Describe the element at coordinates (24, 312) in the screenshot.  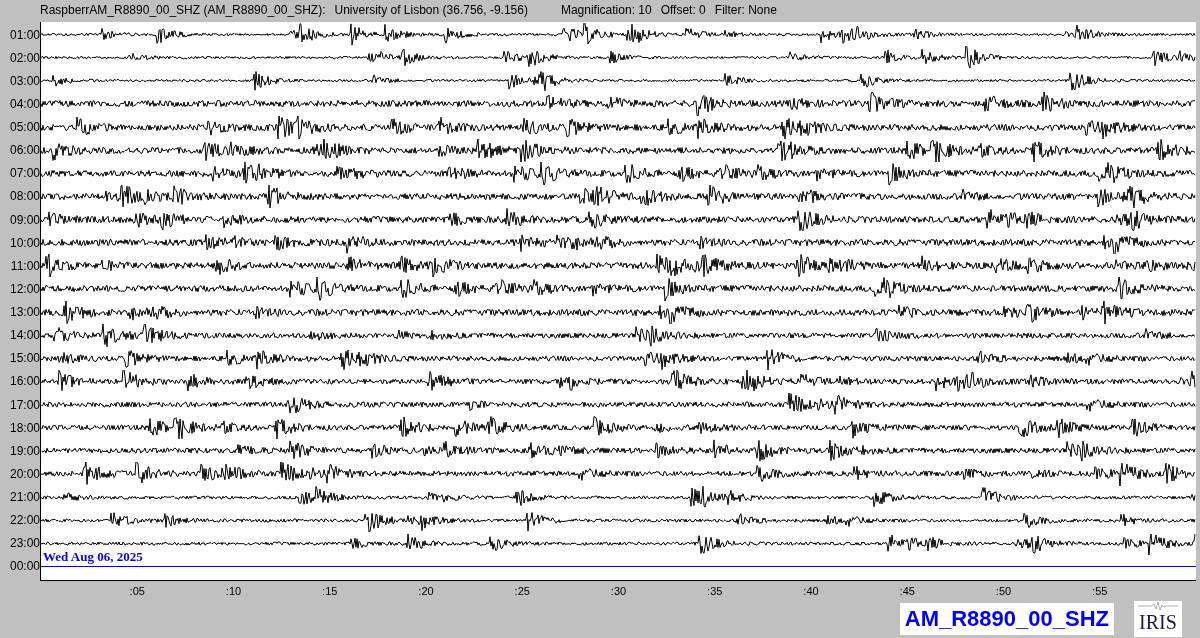
I see `hour-label: 13:00` at that location.